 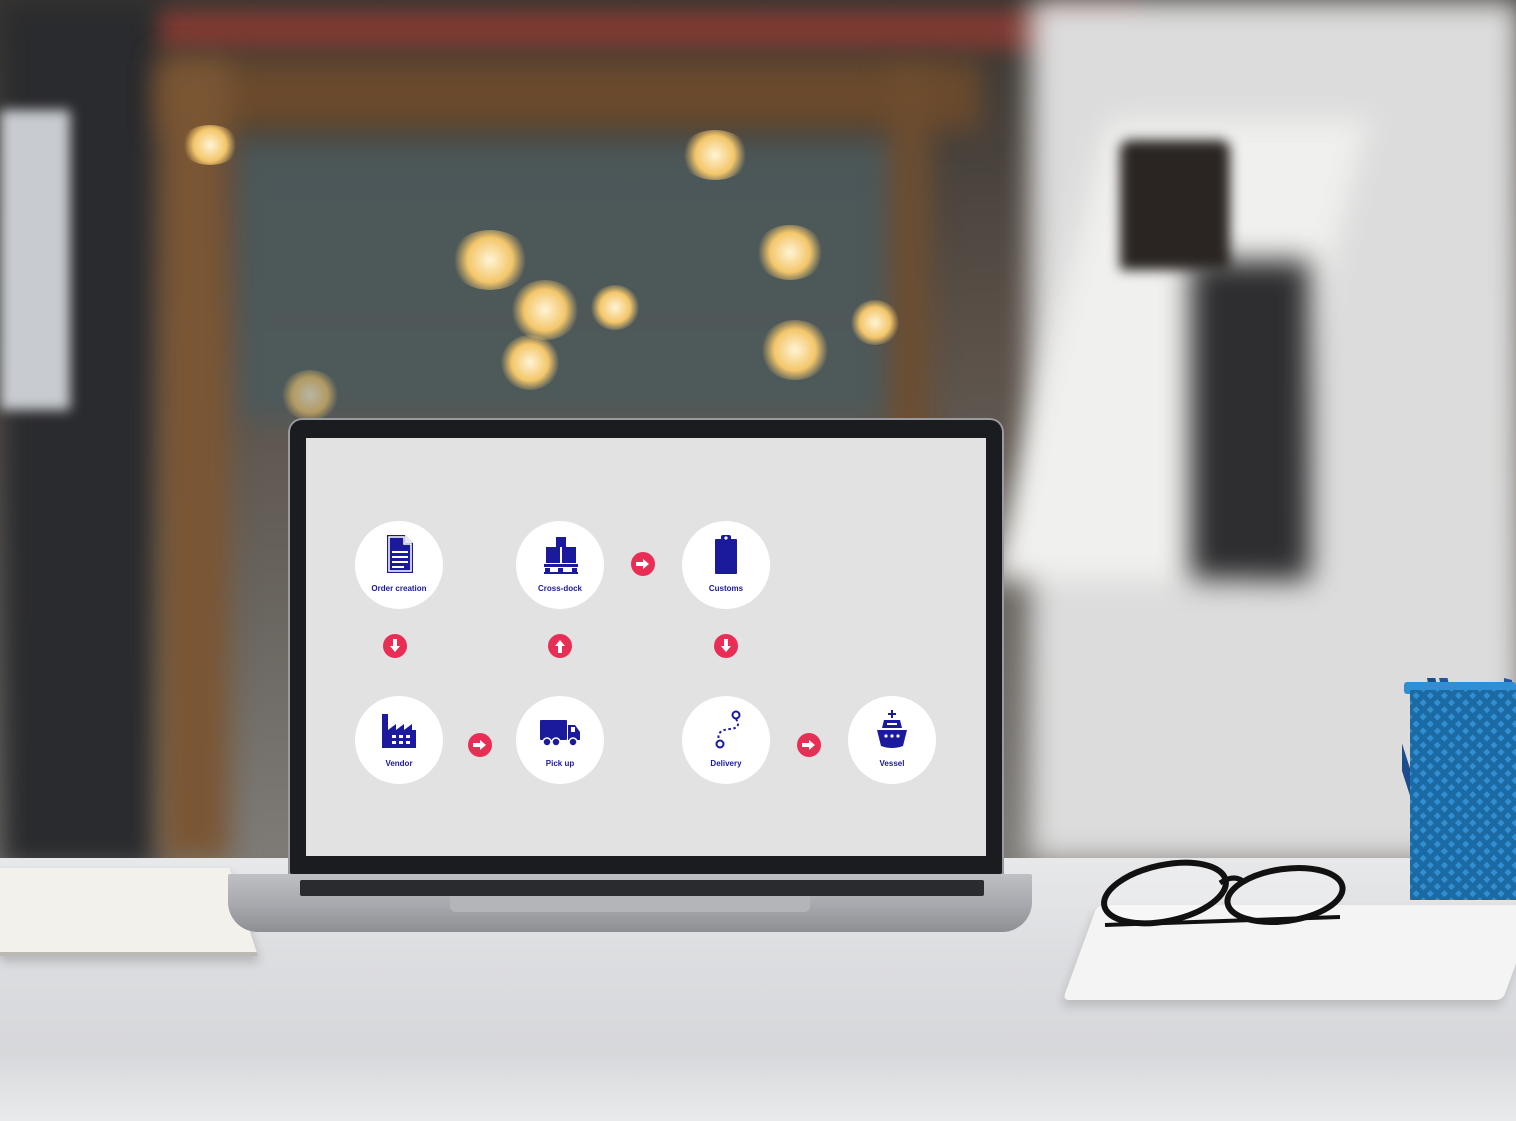 I want to click on node-label: Vessel, so click(x=892, y=763).